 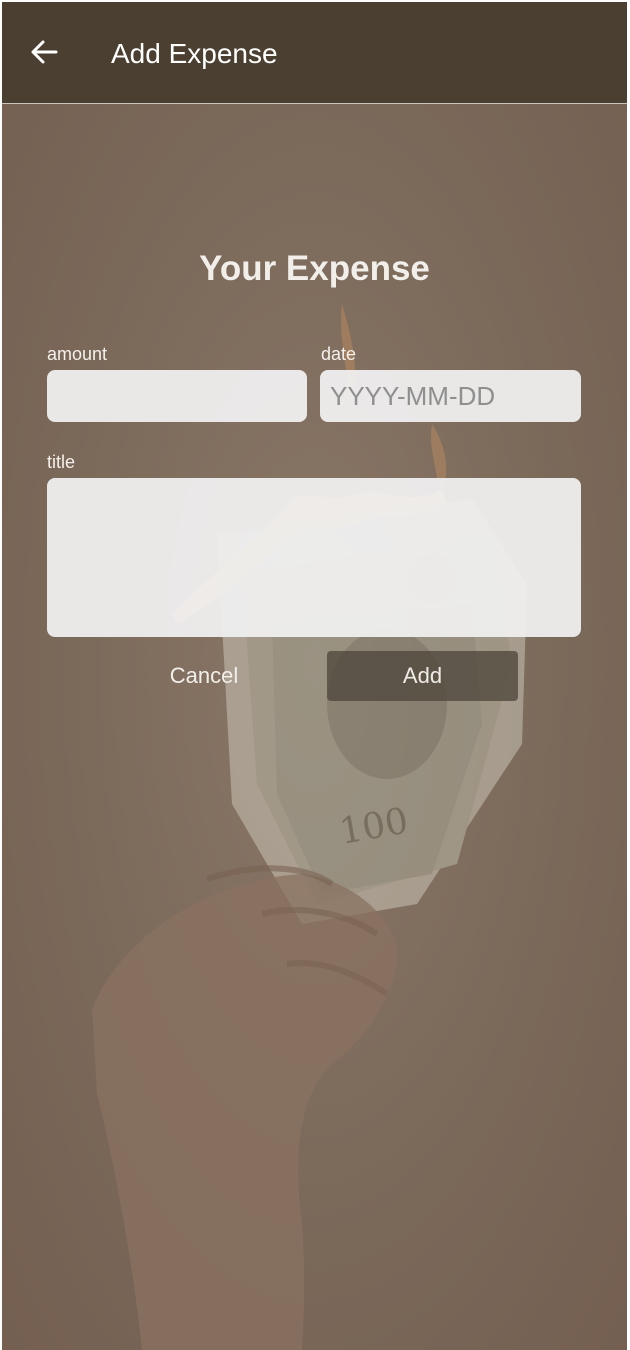 I want to click on form-heading: Your Expense, so click(x=314, y=268).